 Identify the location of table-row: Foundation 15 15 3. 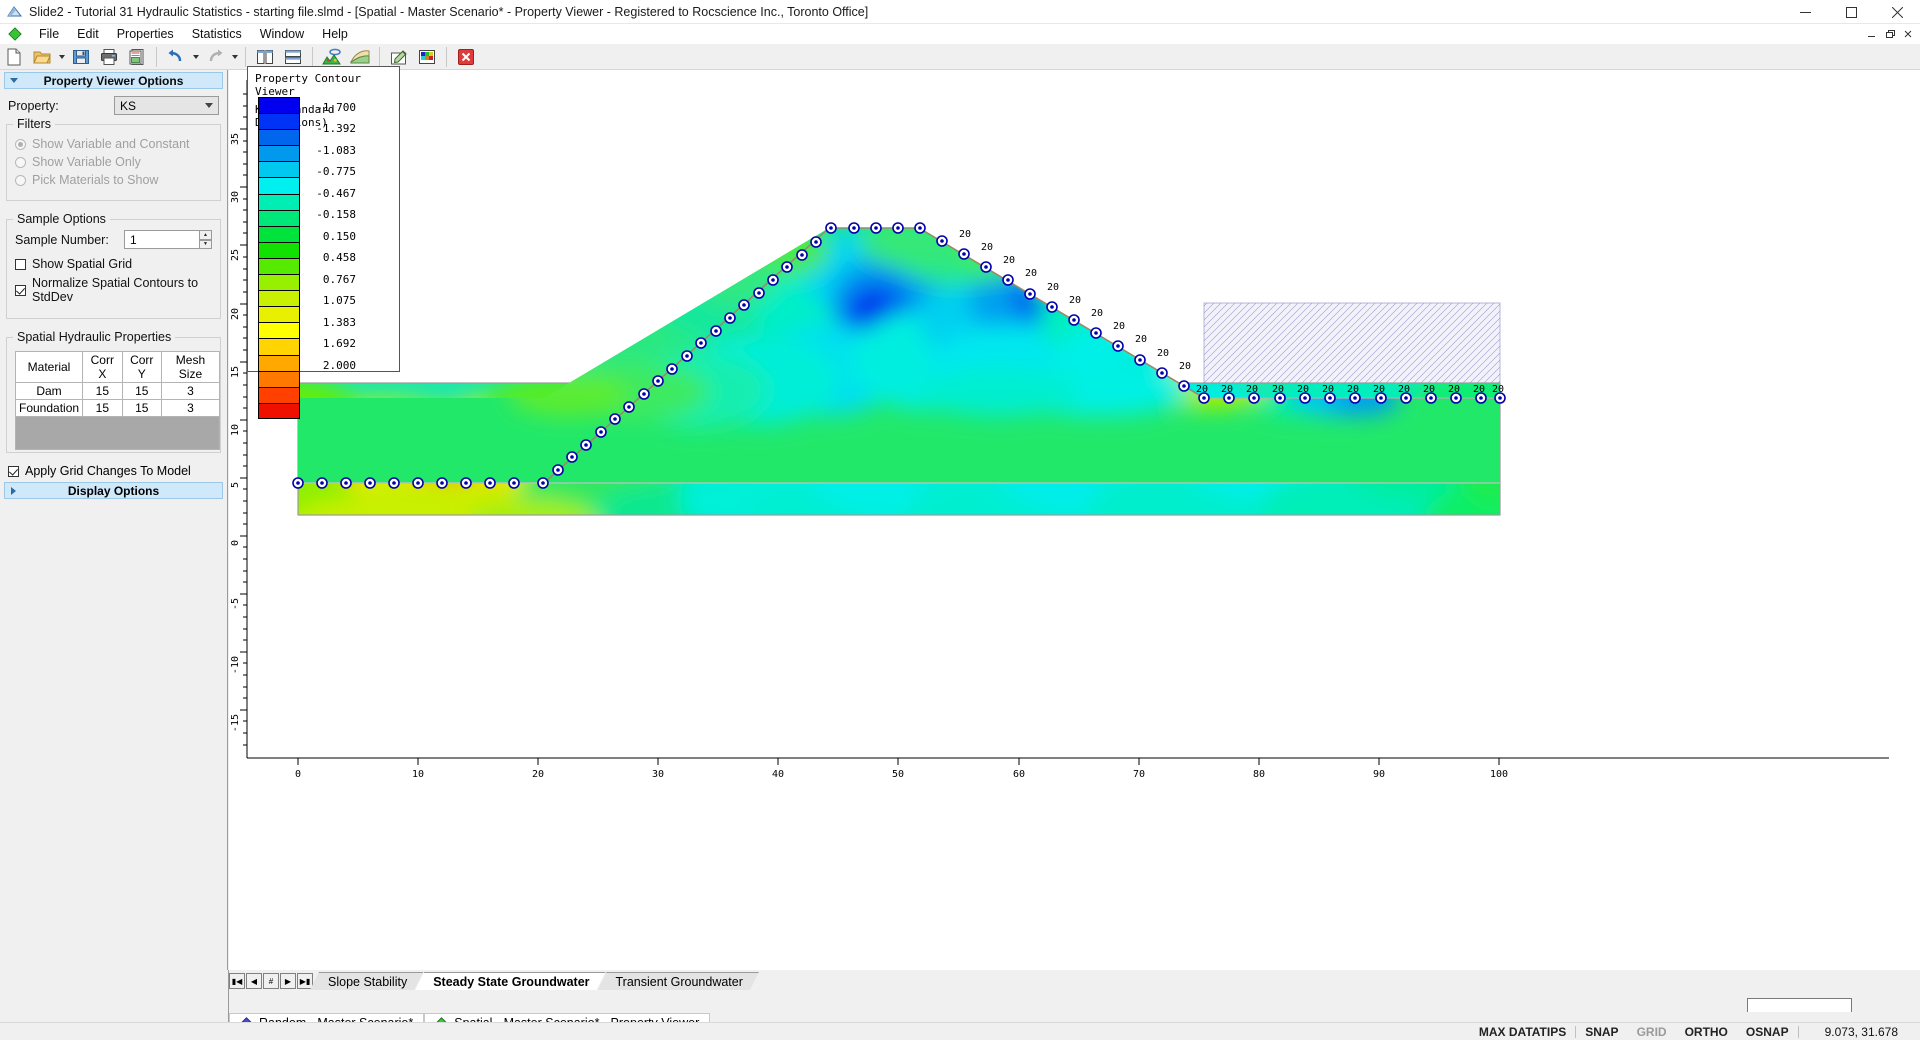
(117, 408).